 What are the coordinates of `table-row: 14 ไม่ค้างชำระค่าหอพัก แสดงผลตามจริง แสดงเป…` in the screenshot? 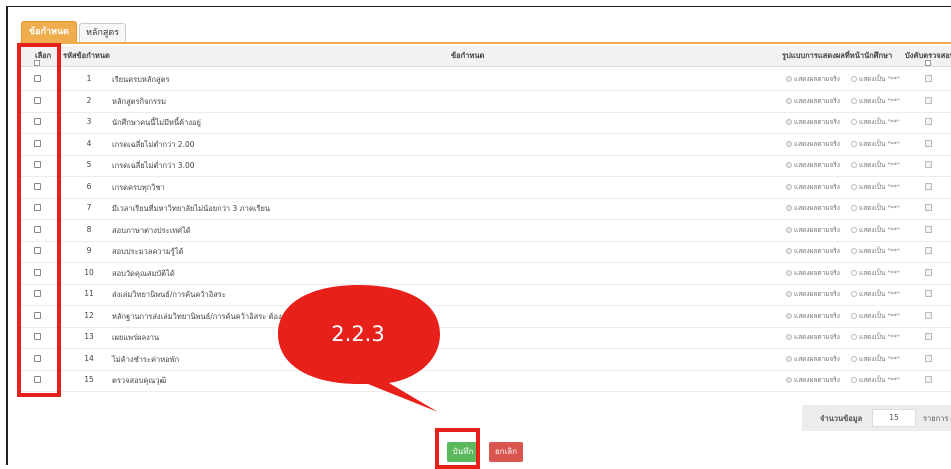 It's located at (485, 359).